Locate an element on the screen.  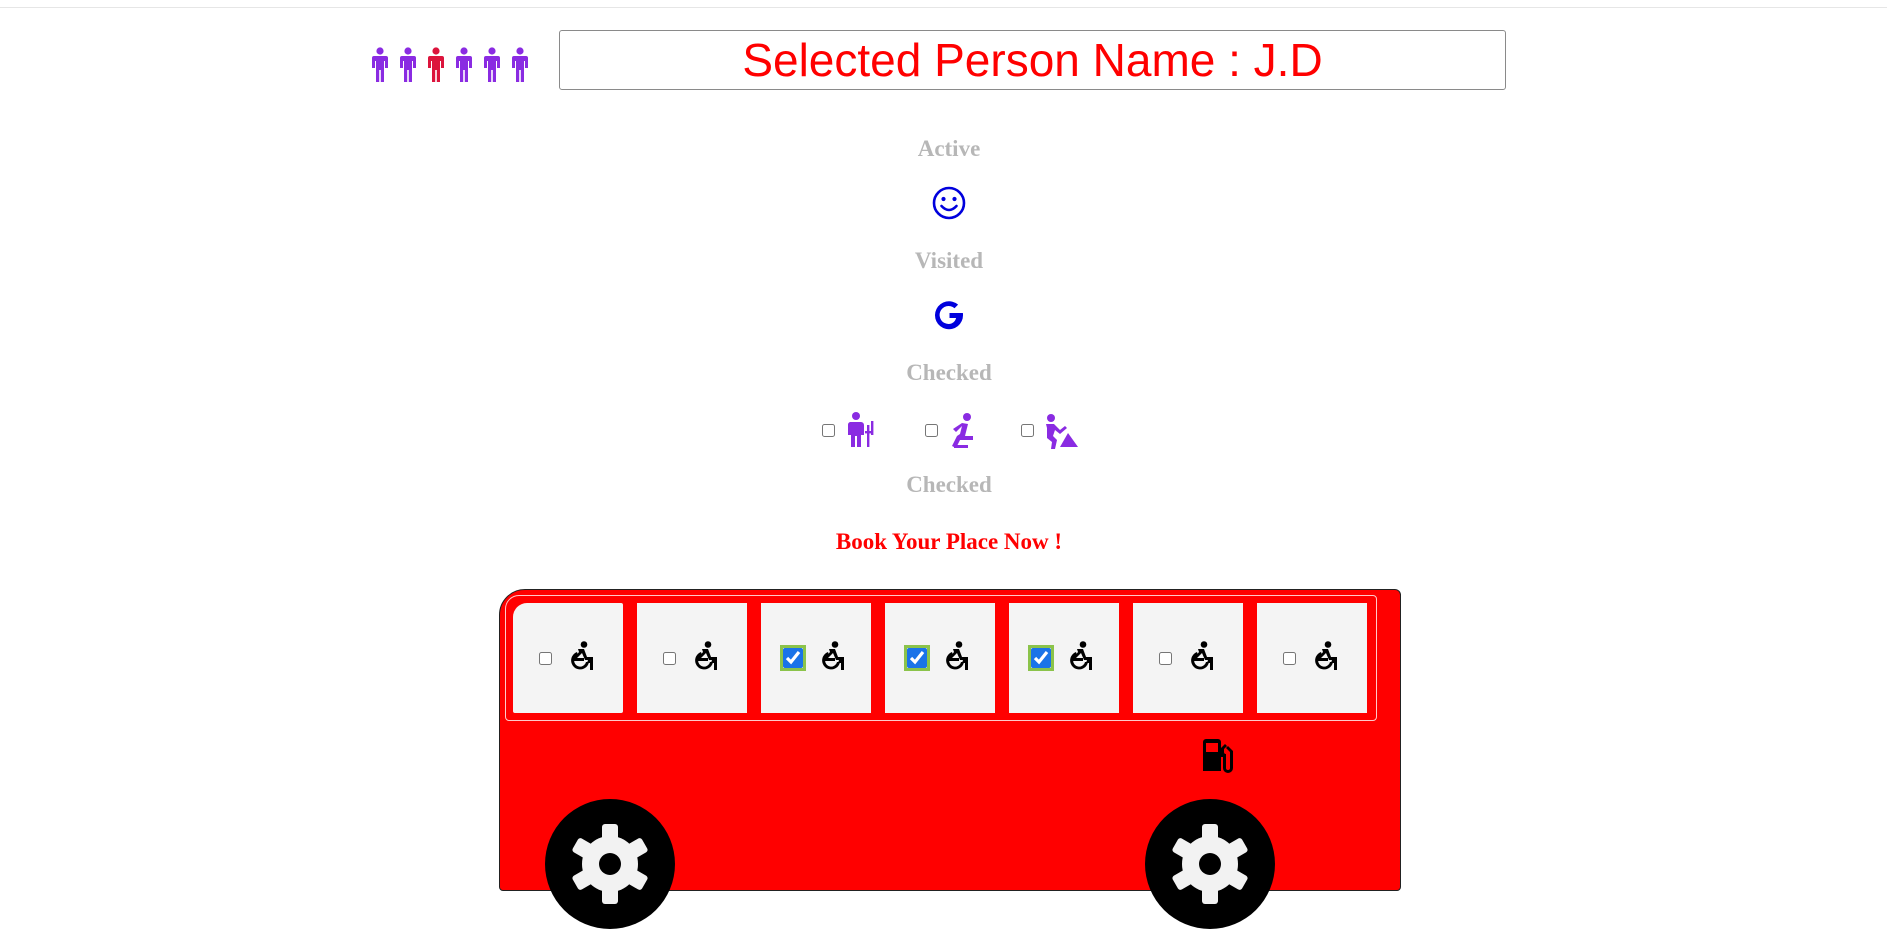
selected-person-name: Selected Person Name : J.D is located at coordinates (1032, 60).